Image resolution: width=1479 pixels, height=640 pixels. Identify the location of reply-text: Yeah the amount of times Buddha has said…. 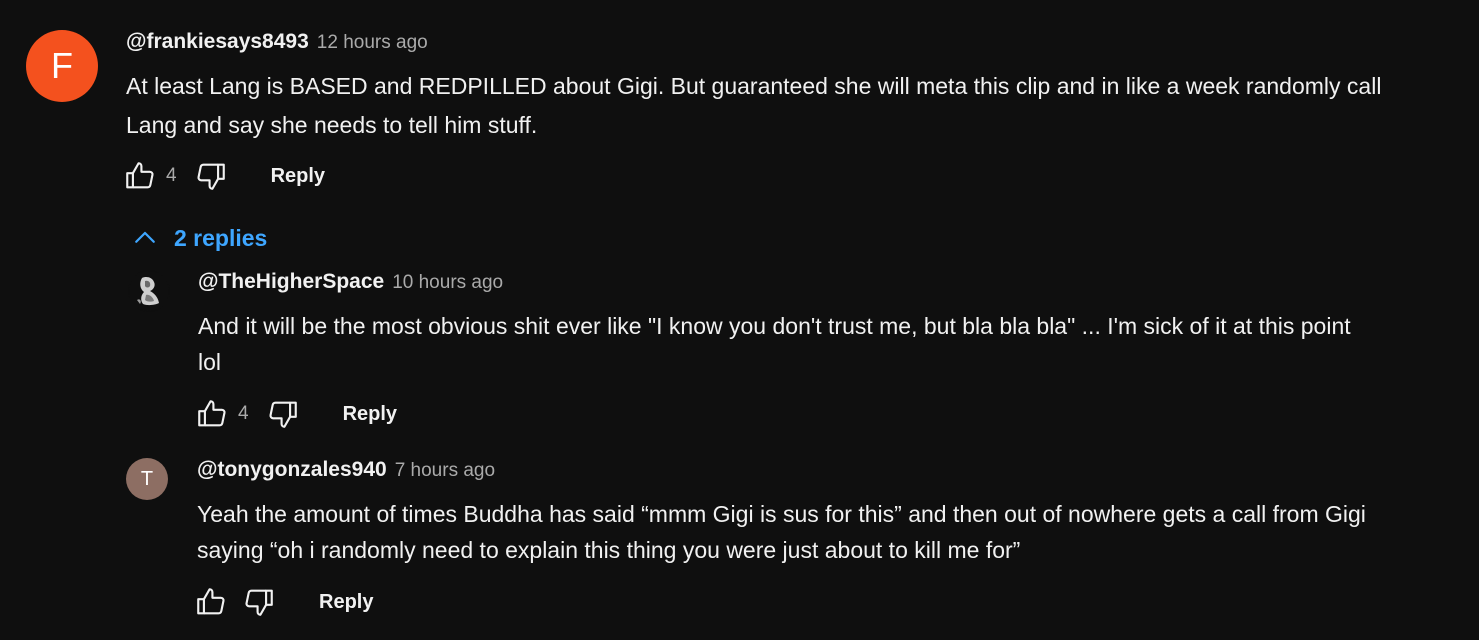
(781, 532).